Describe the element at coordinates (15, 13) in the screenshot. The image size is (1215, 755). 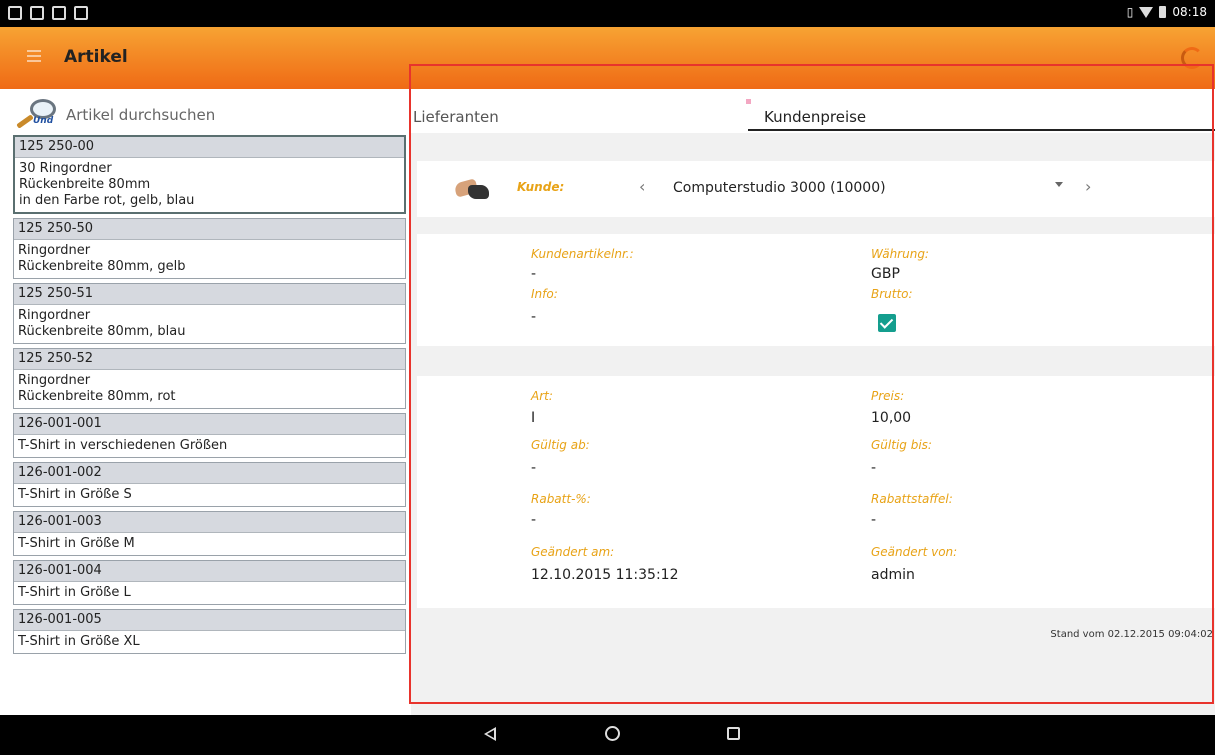
I see `gallery-icon` at that location.